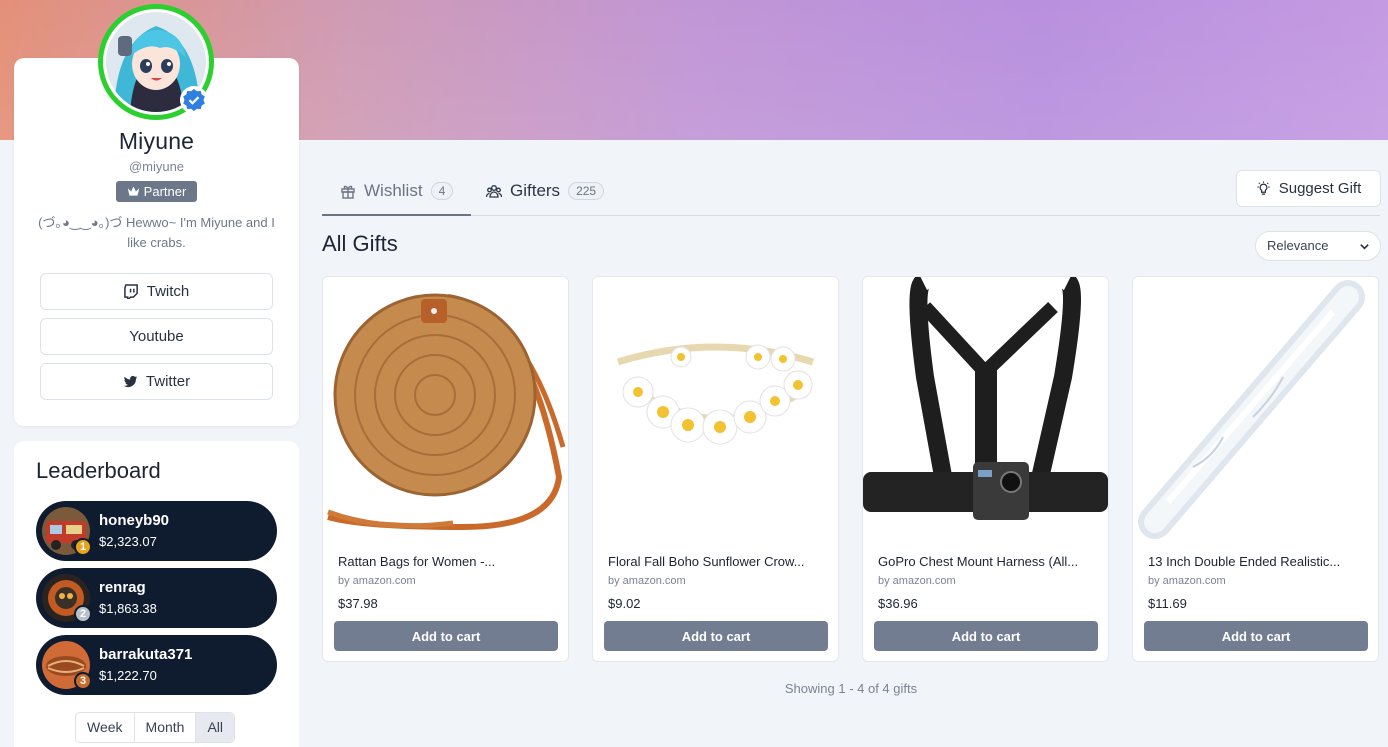 The height and width of the screenshot is (747, 1388). What do you see at coordinates (166, 727) in the screenshot?
I see `period-month-button: Month` at bounding box center [166, 727].